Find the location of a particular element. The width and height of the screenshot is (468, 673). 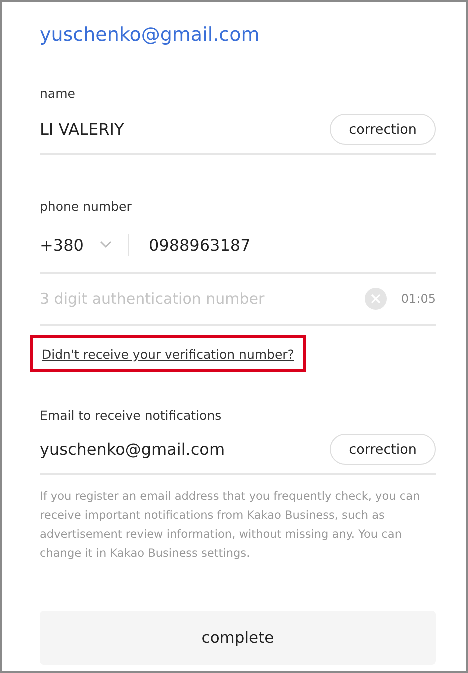

country-code: +380 is located at coordinates (62, 245).